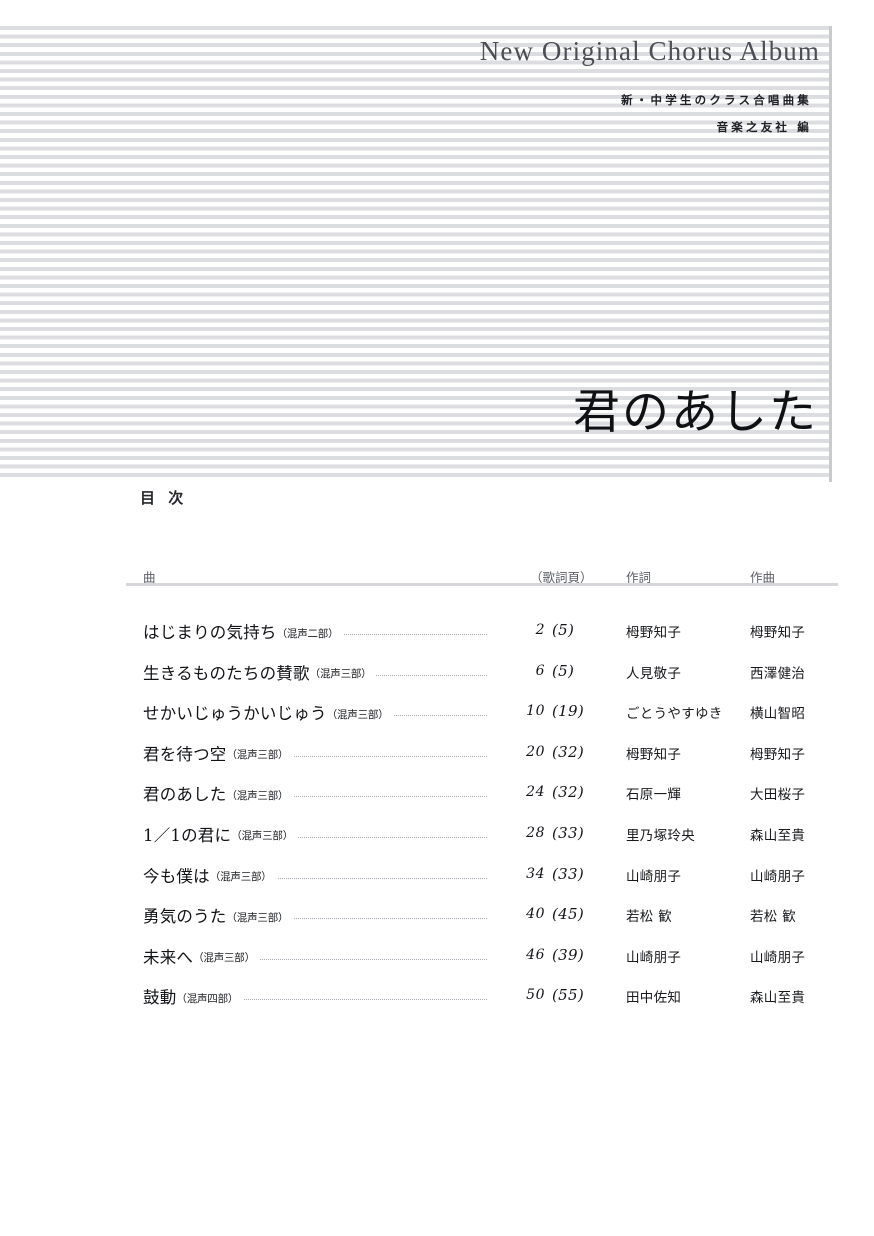  I want to click on score-page-number: 46, so click(516, 954).